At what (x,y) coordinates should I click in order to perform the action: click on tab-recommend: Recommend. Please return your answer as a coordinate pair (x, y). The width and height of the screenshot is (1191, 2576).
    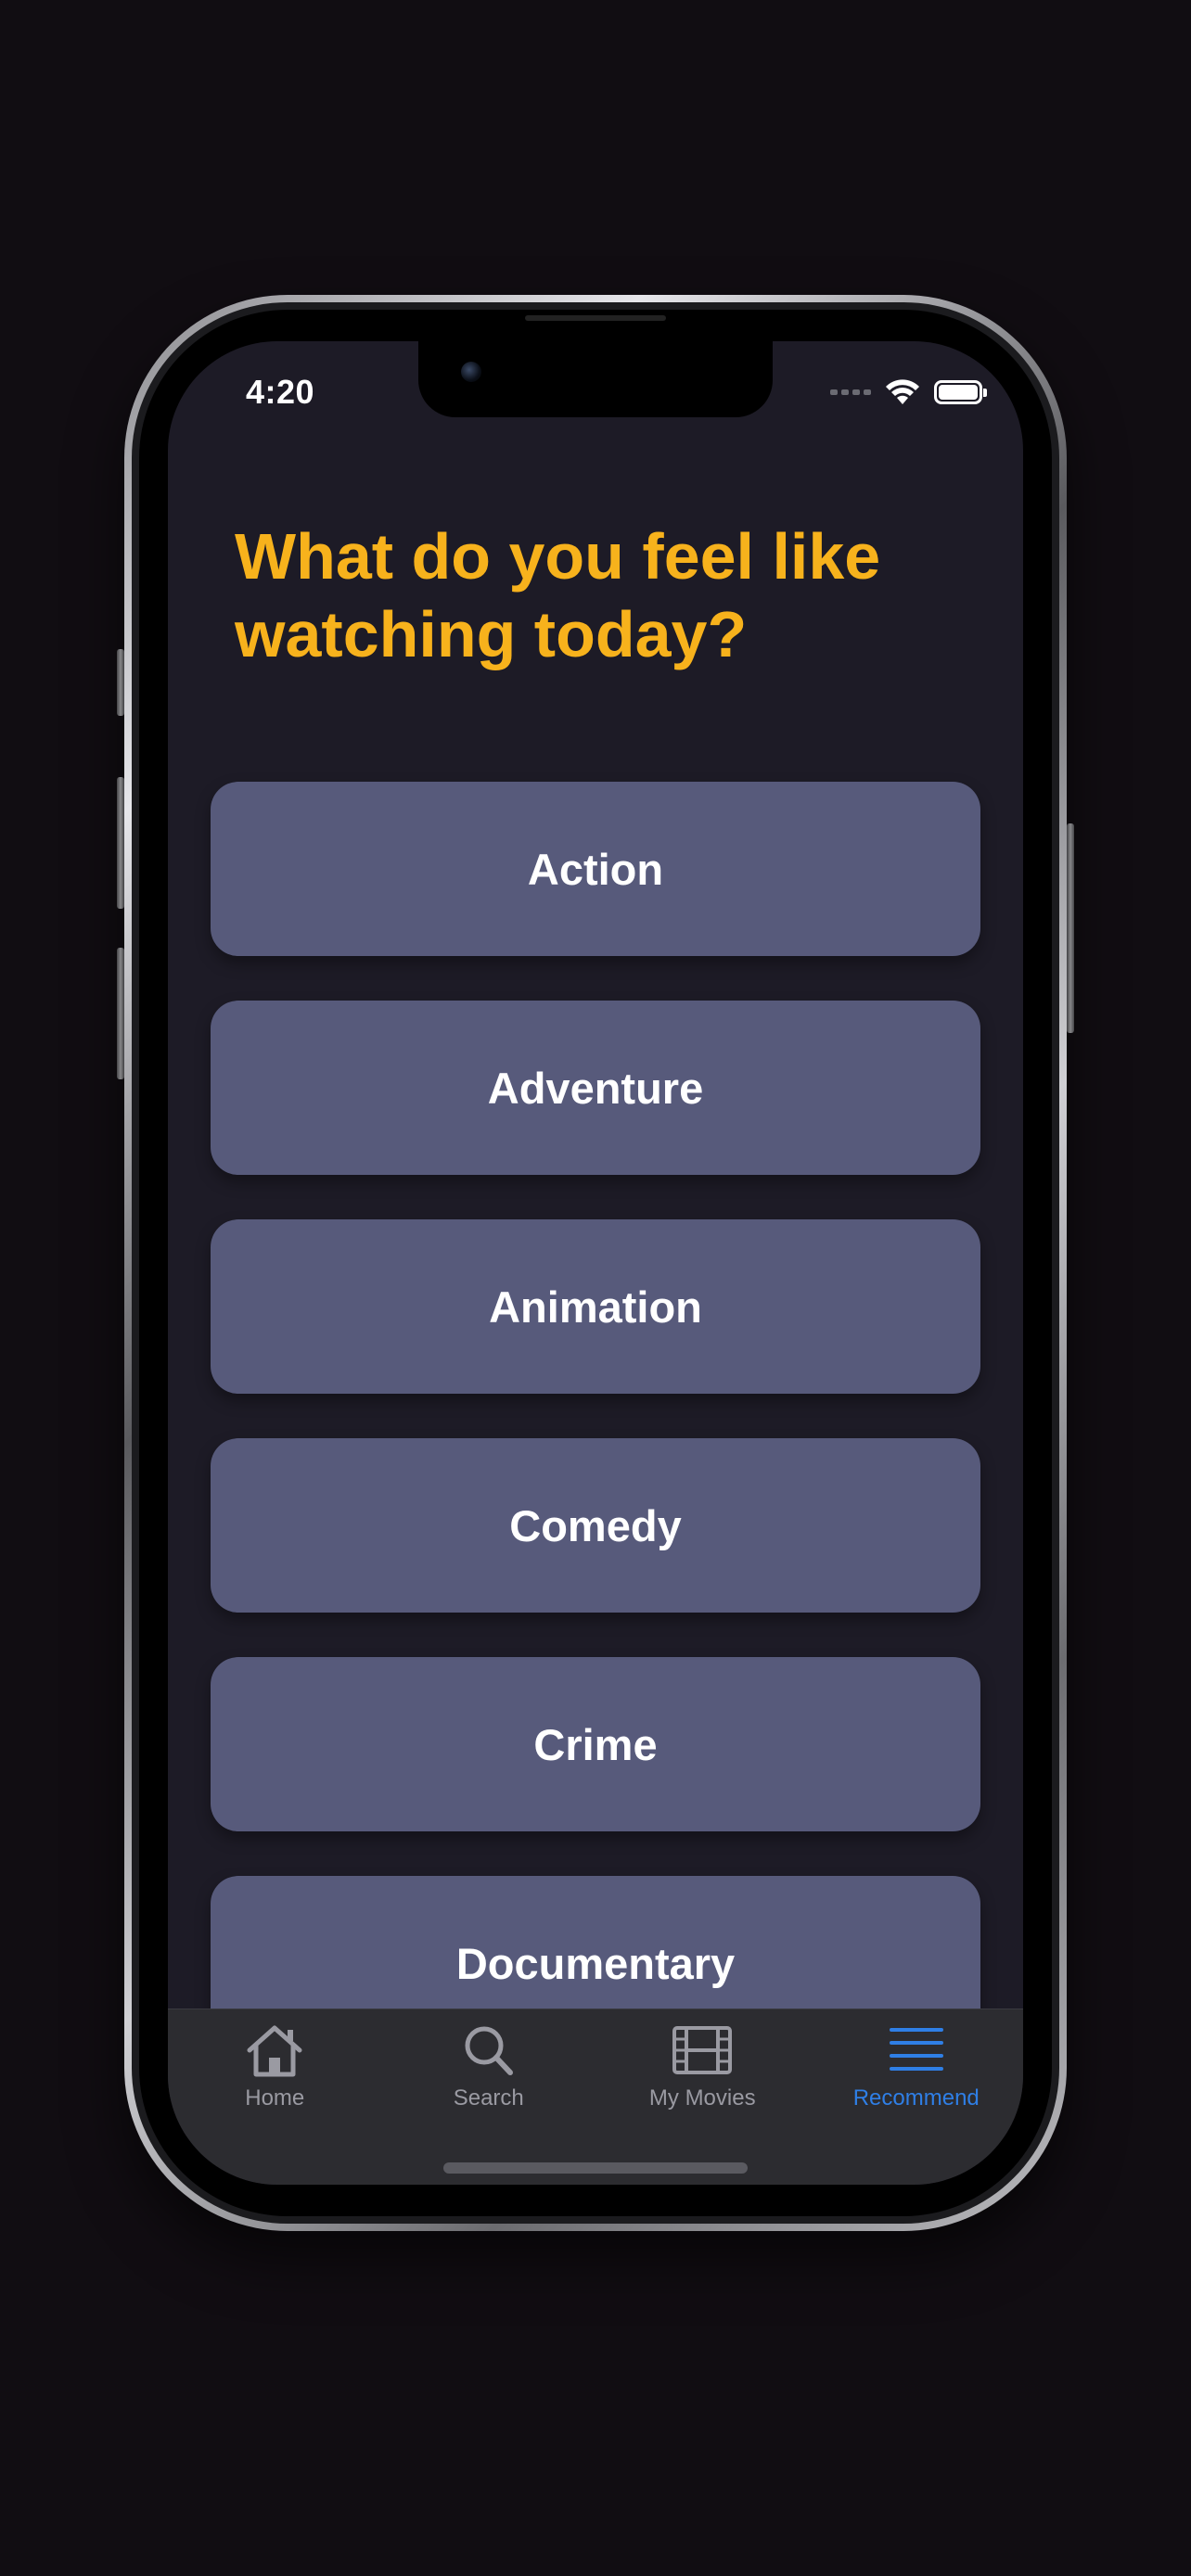
    Looking at the image, I should click on (917, 2060).